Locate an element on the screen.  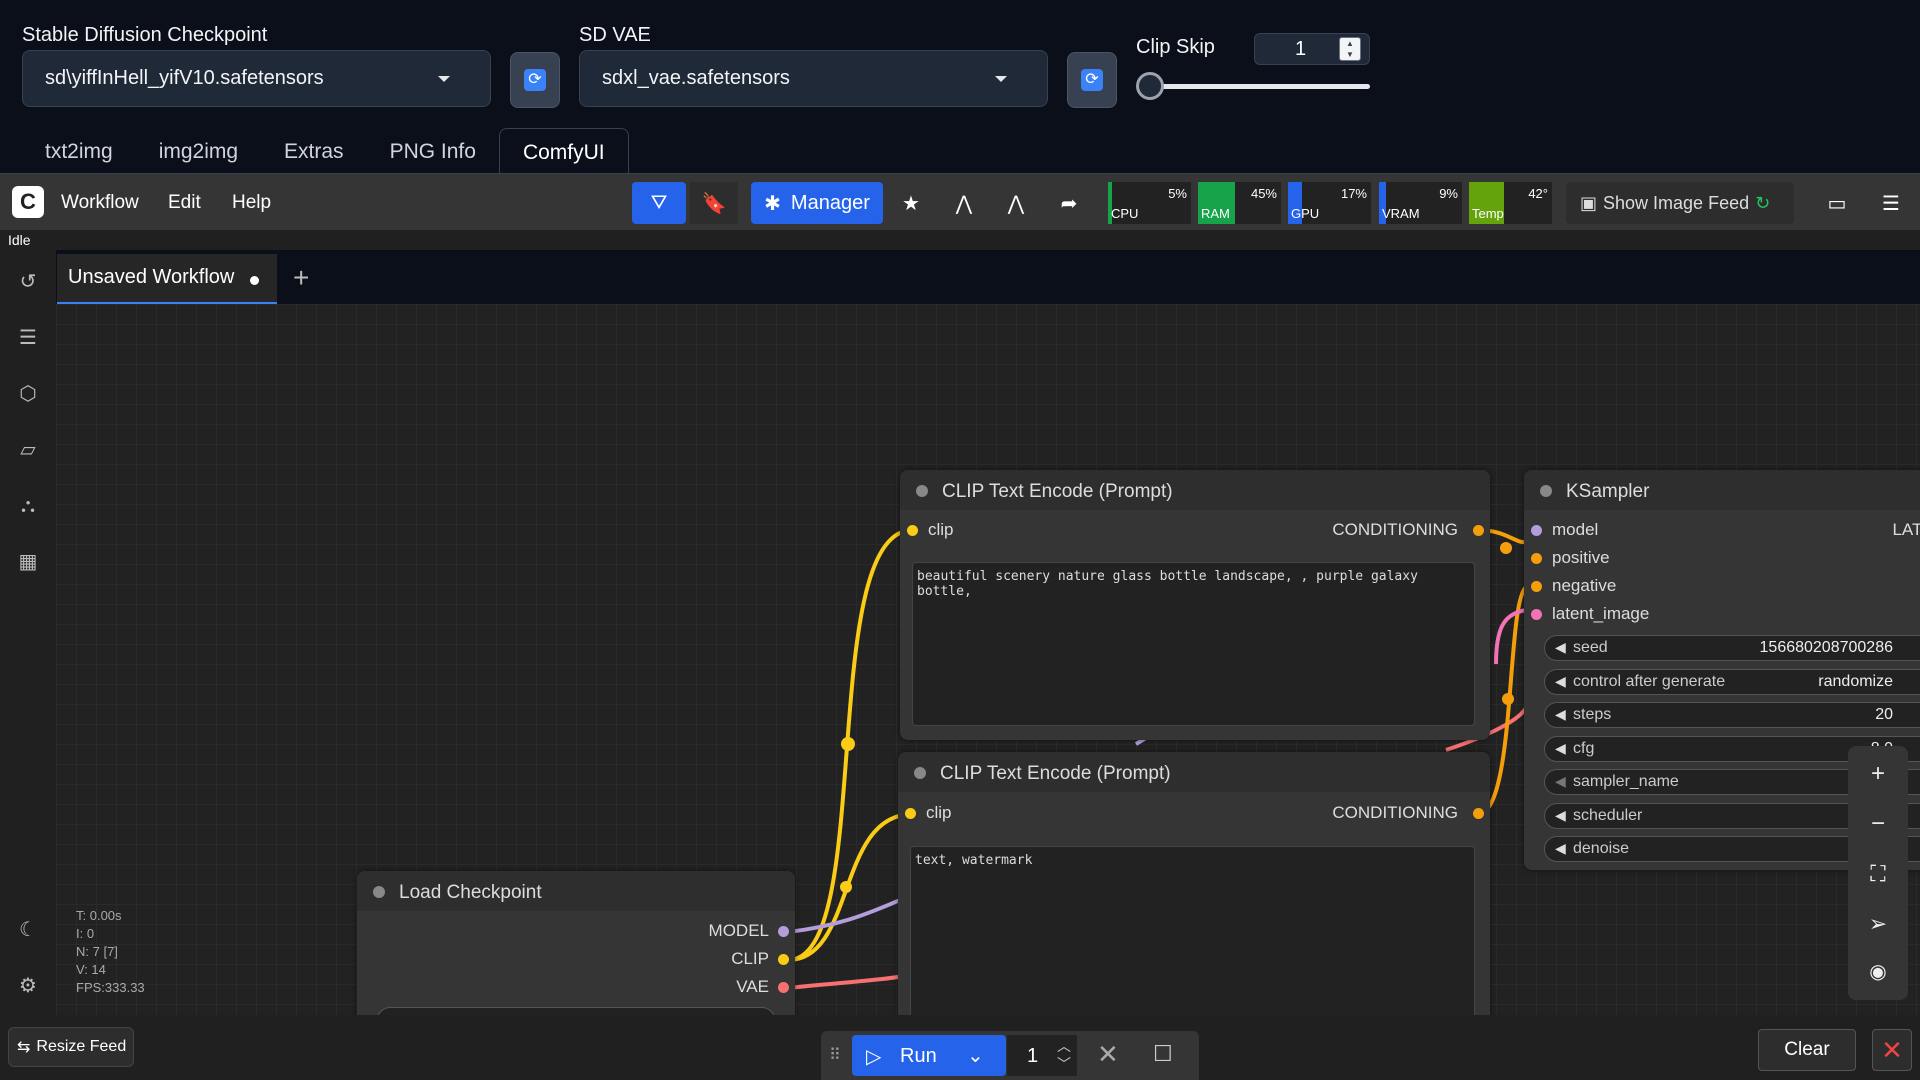
clip-skip-slider-thumb is located at coordinates (1150, 86).